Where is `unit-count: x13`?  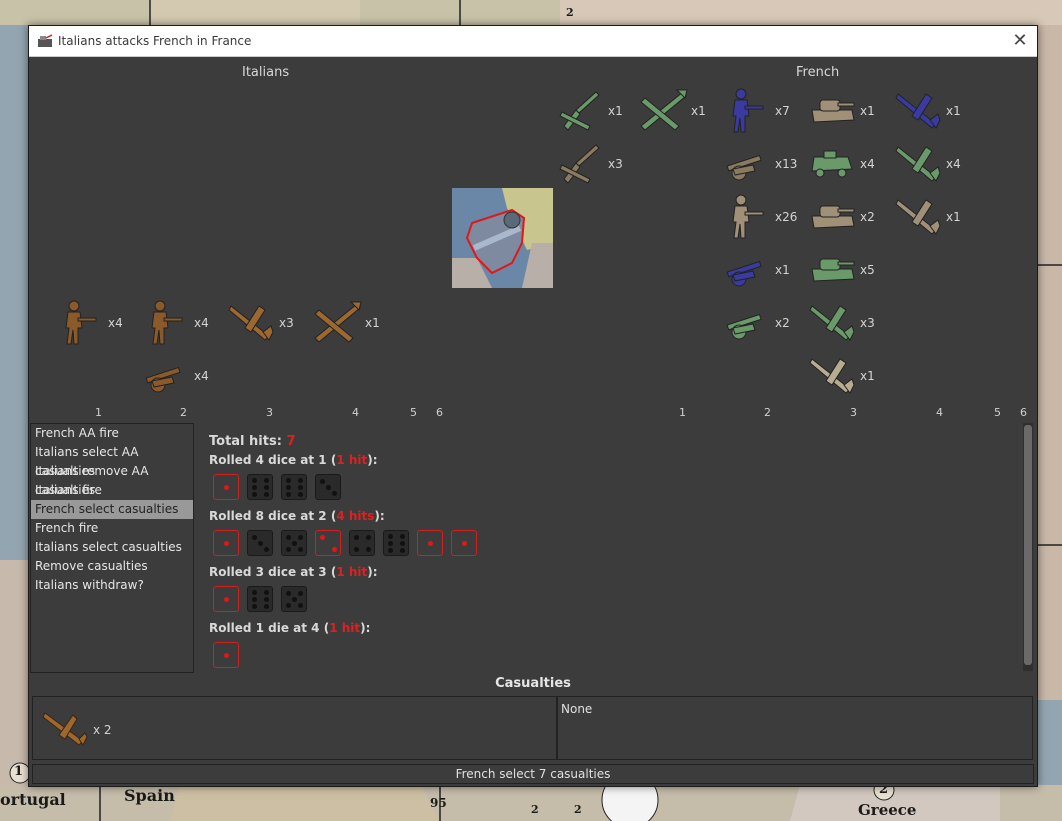
unit-count: x13 is located at coordinates (786, 164).